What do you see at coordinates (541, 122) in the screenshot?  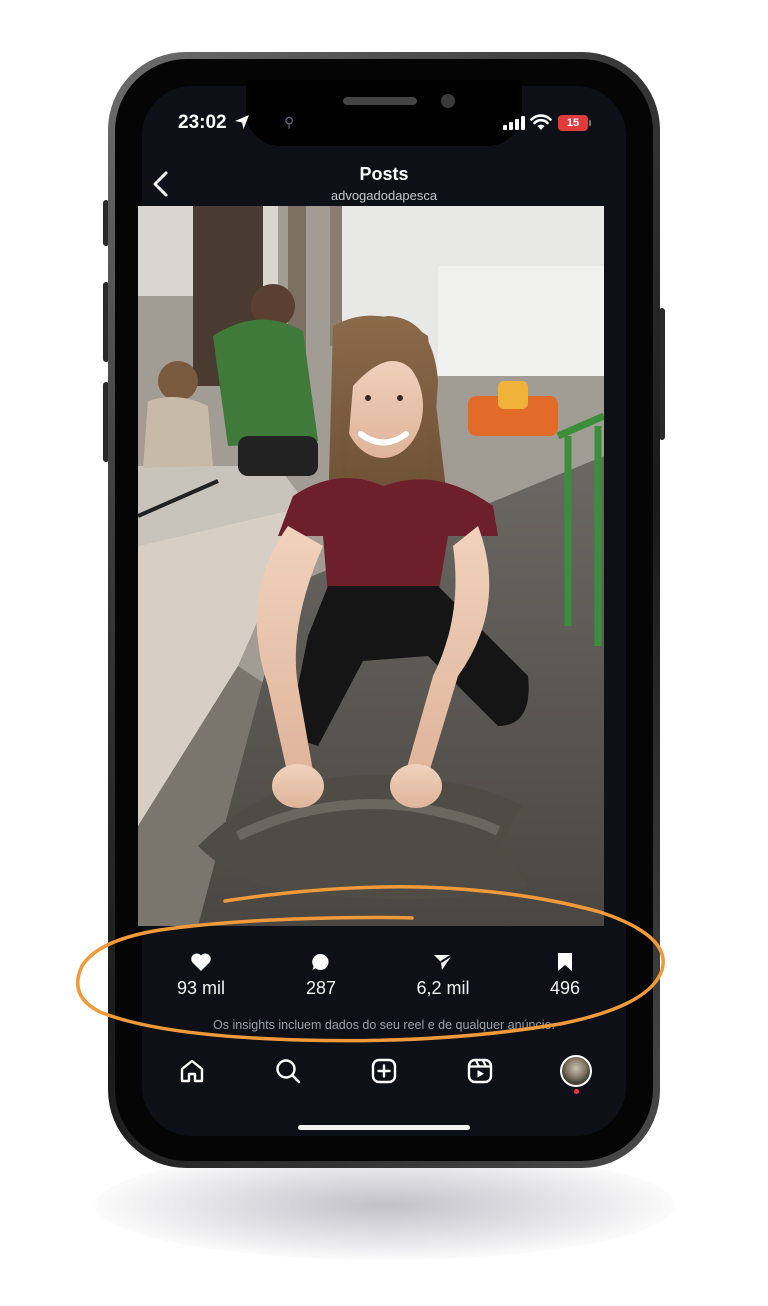 I see `wifi-icon` at bounding box center [541, 122].